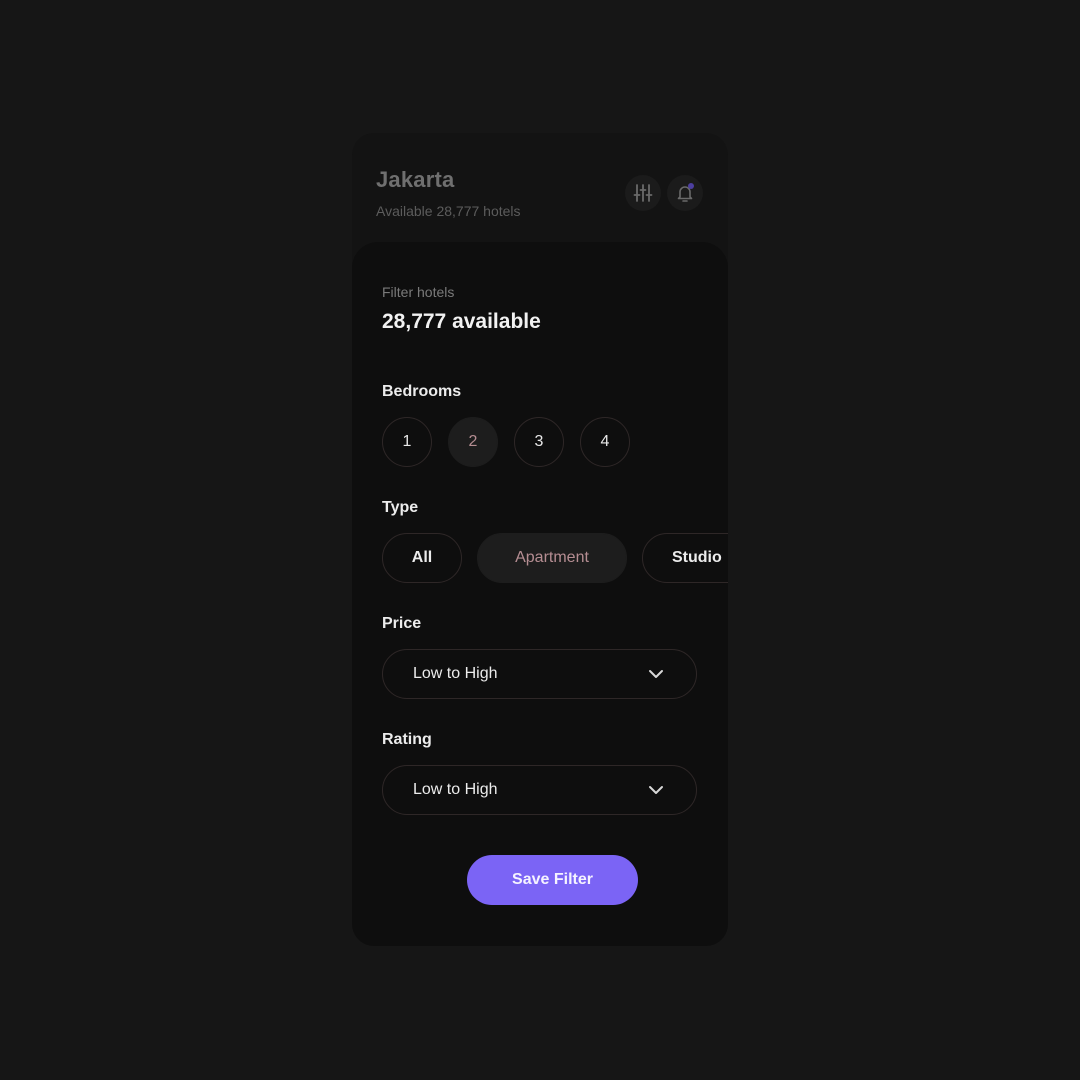 This screenshot has height=1080, width=1080. I want to click on bedroom-option-3: 3, so click(539, 442).